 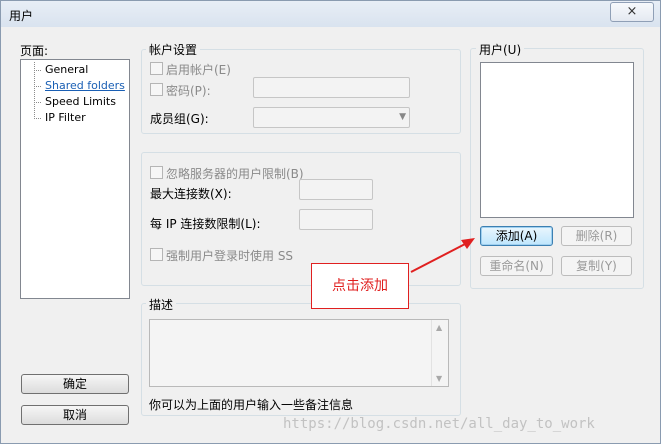 I want to click on tree-item-speed-limits: Speed Limits, so click(x=80, y=101).